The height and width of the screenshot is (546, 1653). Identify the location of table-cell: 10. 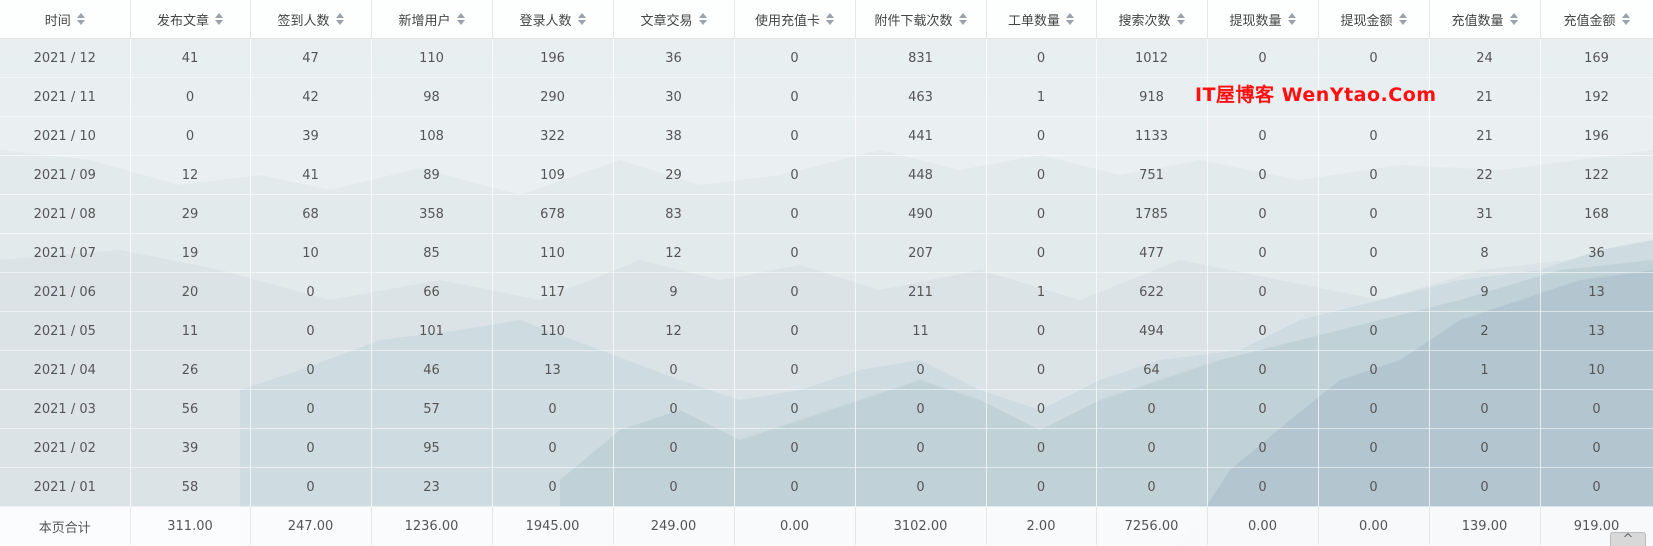
(311, 253).